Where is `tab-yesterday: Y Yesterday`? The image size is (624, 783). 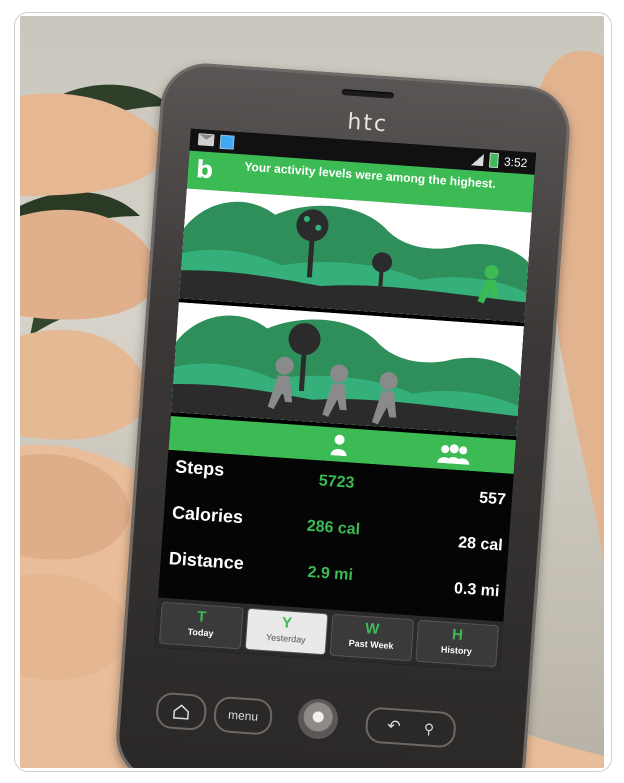 tab-yesterday: Y Yesterday is located at coordinates (286, 631).